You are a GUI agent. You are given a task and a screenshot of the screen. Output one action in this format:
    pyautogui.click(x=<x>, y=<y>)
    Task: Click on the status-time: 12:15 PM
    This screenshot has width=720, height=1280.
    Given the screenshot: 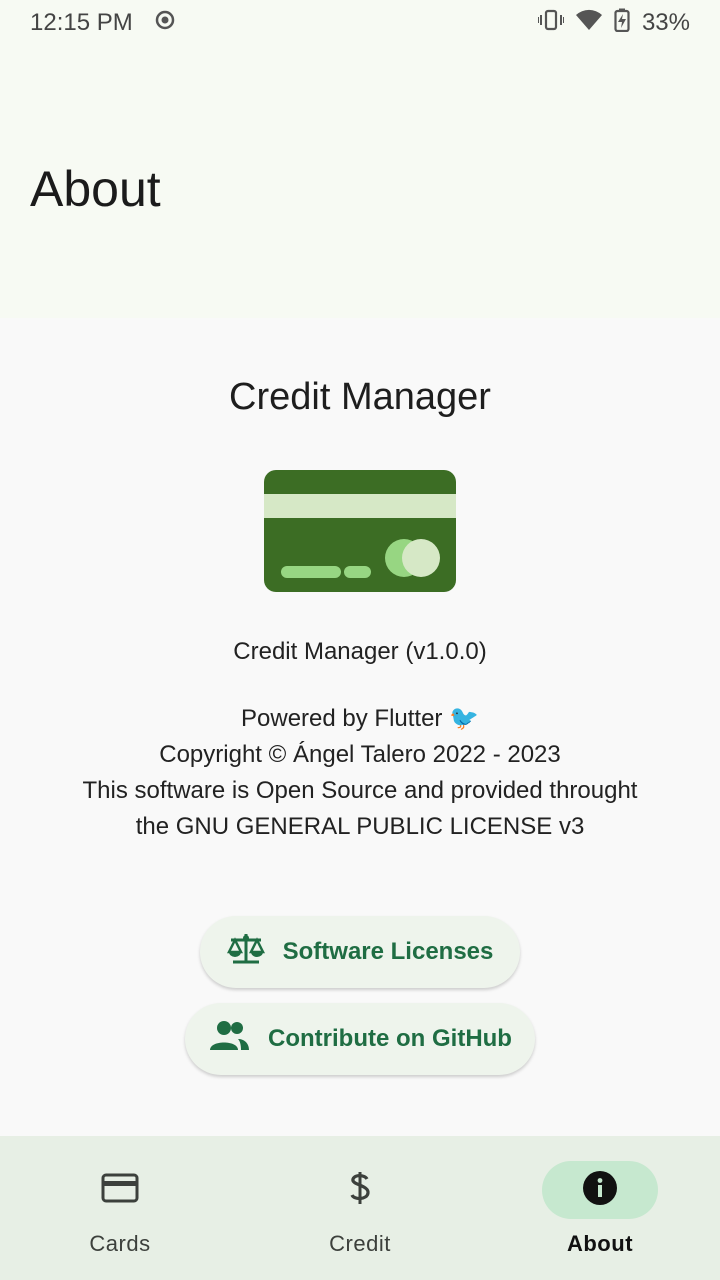 What is the action you would take?
    pyautogui.click(x=81, y=22)
    